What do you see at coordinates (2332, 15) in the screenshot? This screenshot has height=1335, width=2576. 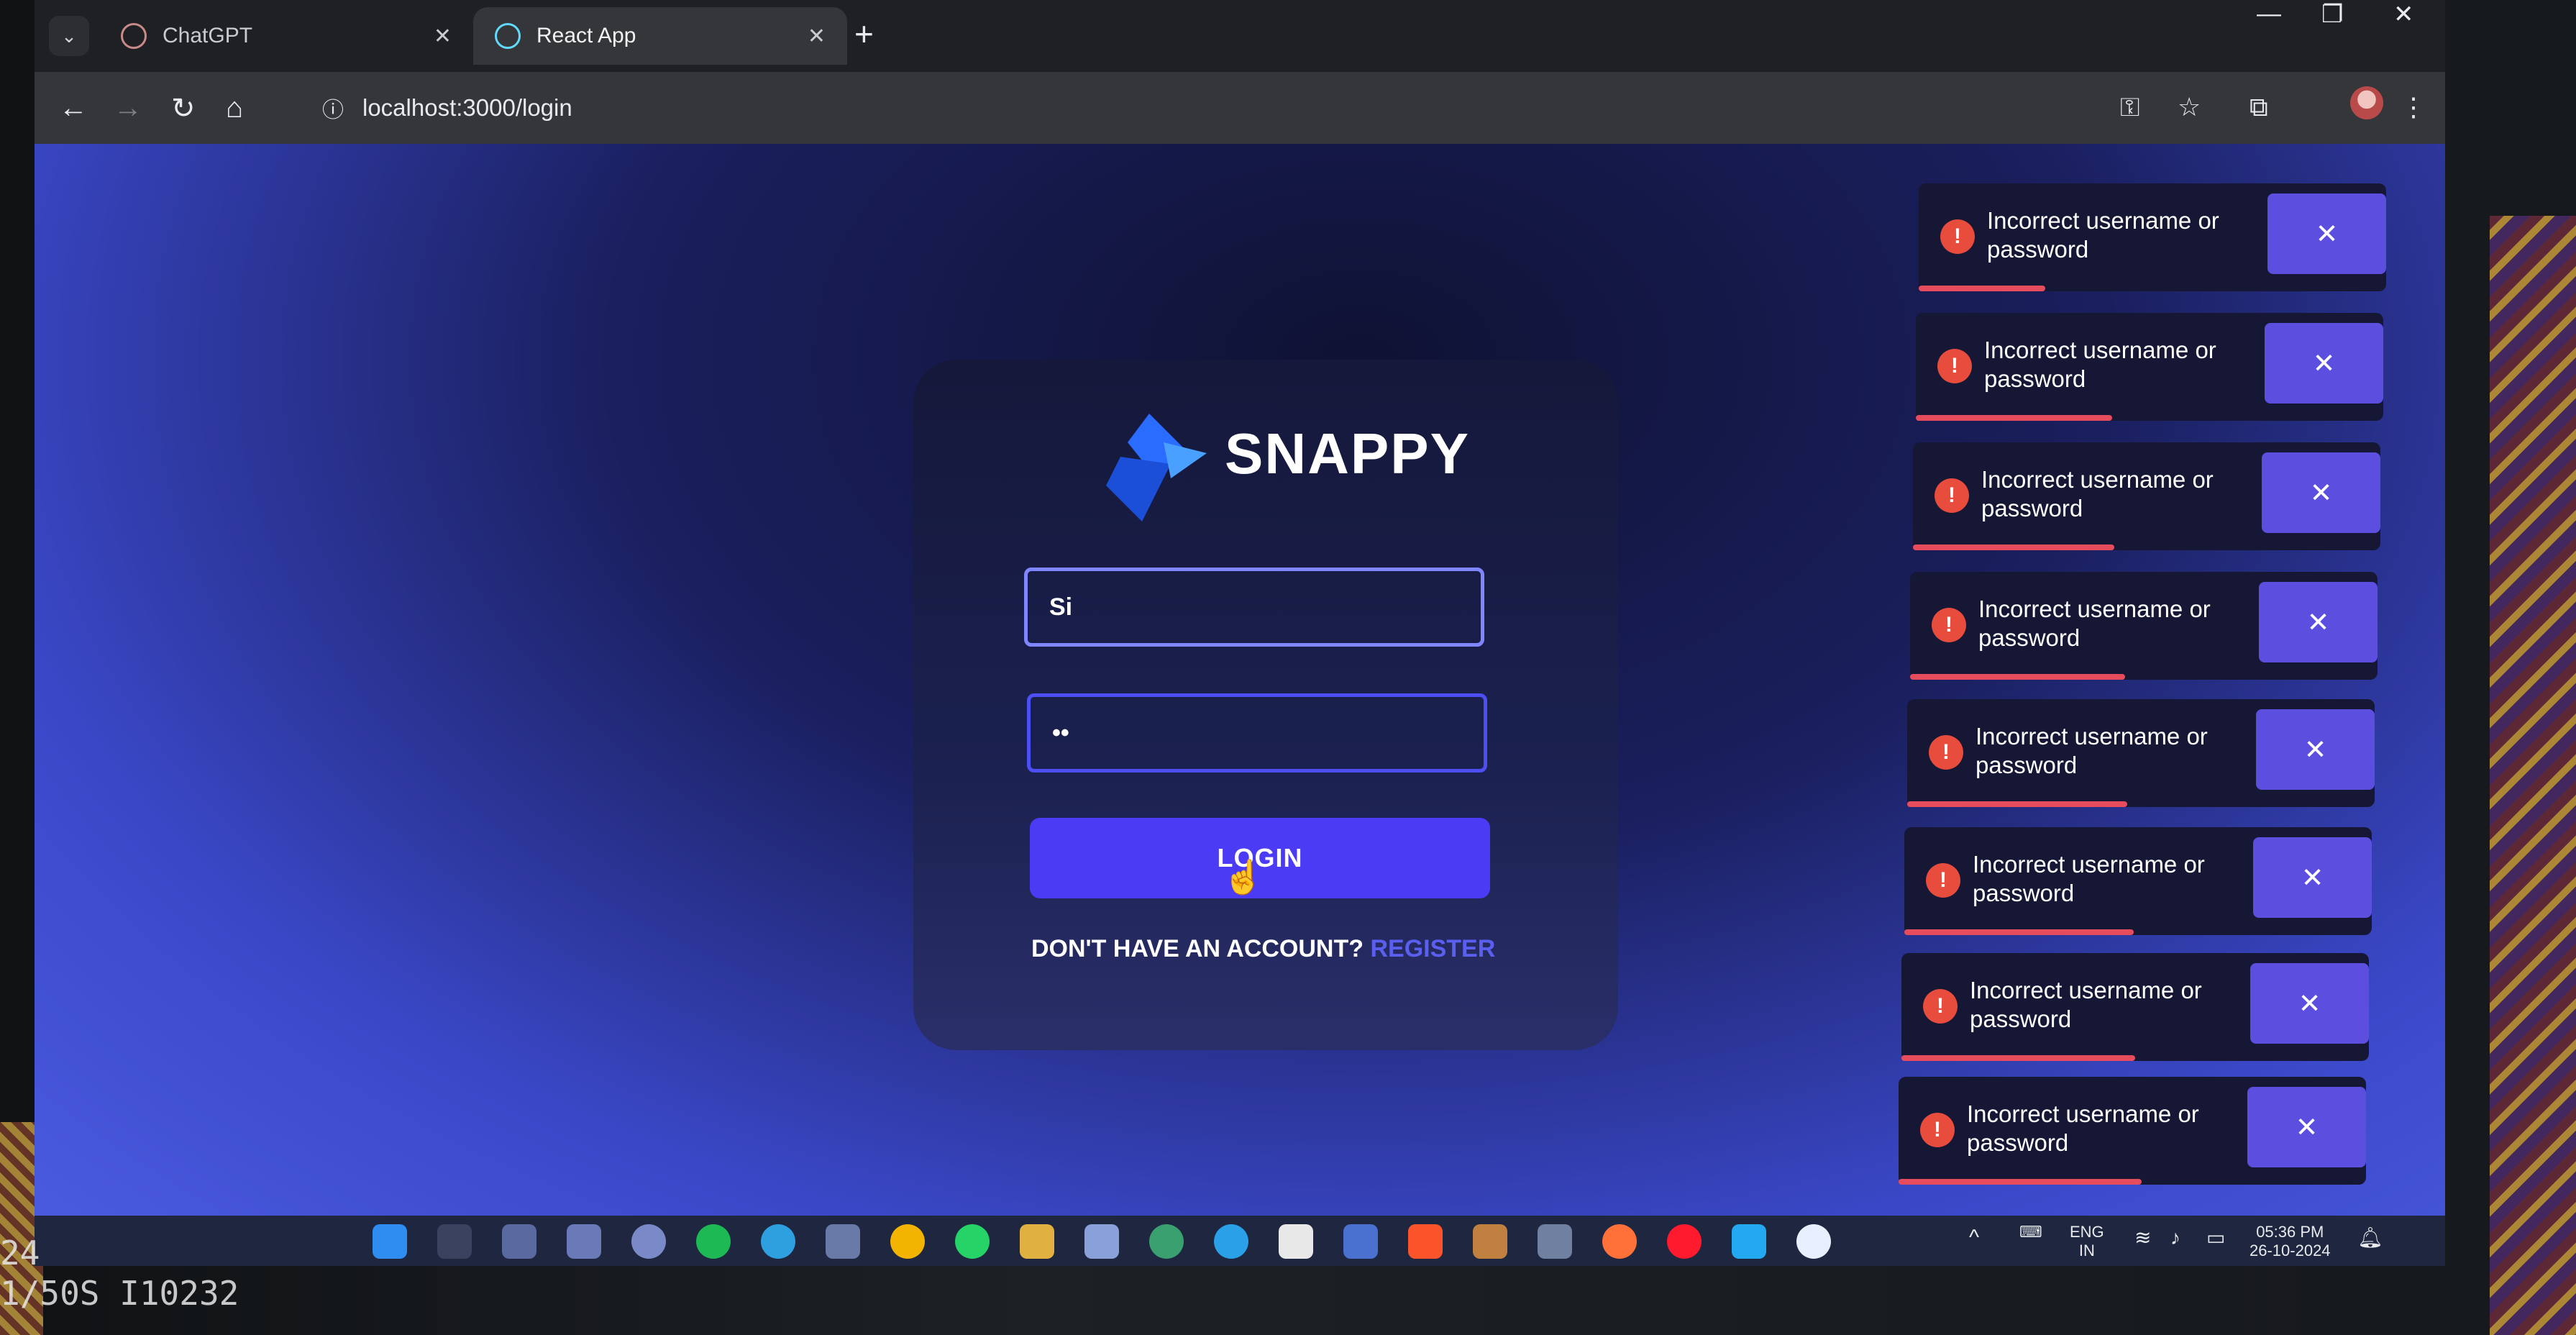 I see `restore-icon: ❐` at bounding box center [2332, 15].